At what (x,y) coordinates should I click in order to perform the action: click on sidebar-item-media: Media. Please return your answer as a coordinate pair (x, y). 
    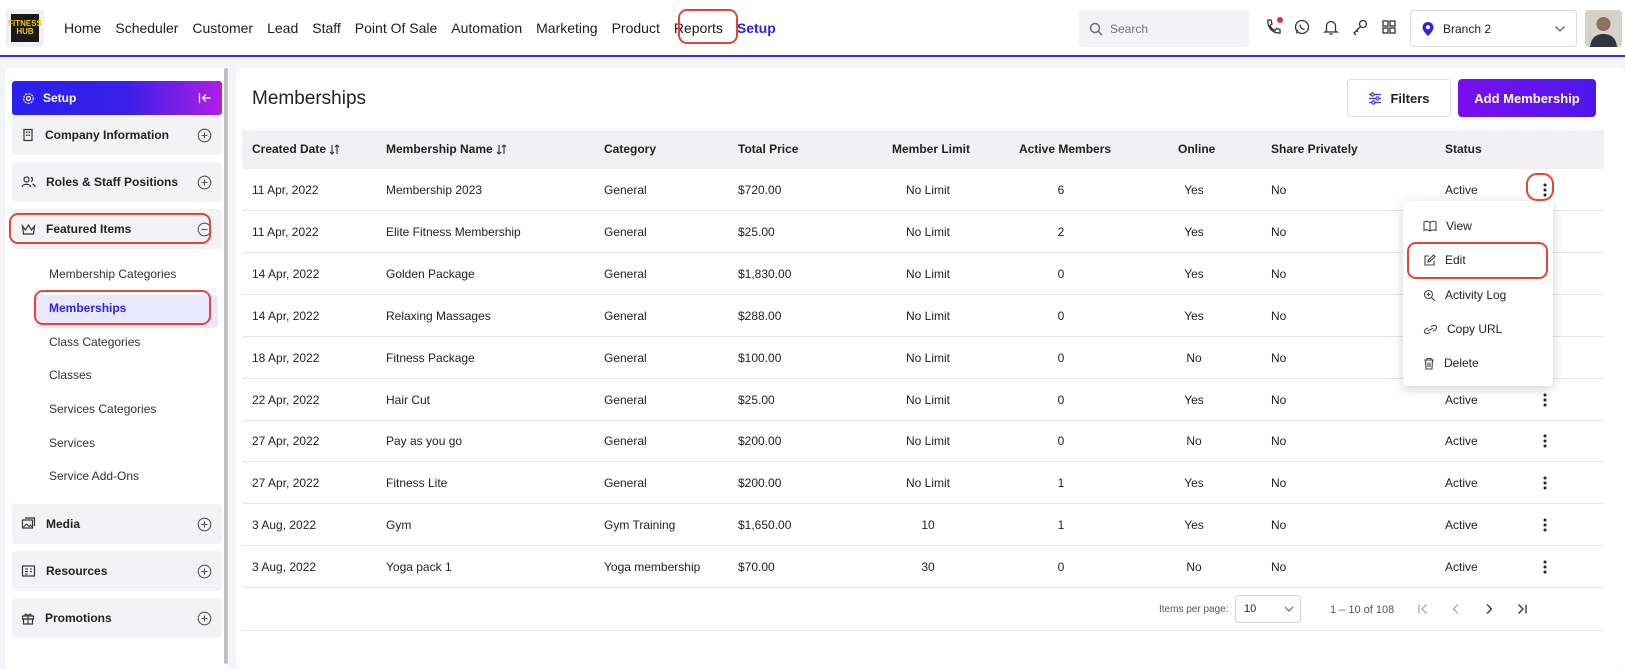
    Looking at the image, I should click on (117, 524).